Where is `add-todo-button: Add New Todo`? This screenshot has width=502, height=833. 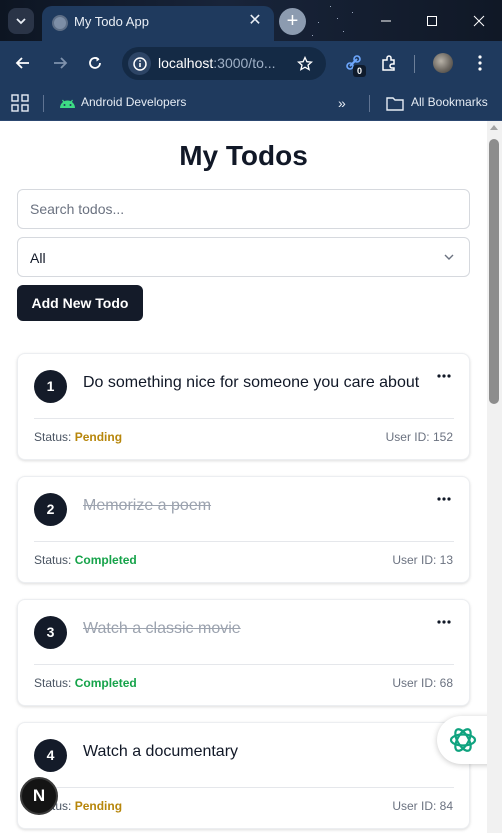 add-todo-button: Add New Todo is located at coordinates (80, 303).